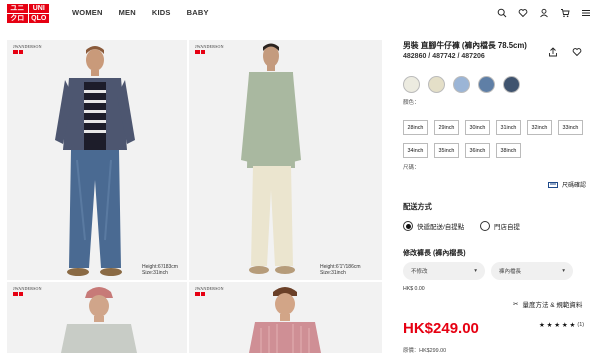  I want to click on size-option: 35inch, so click(446, 150).